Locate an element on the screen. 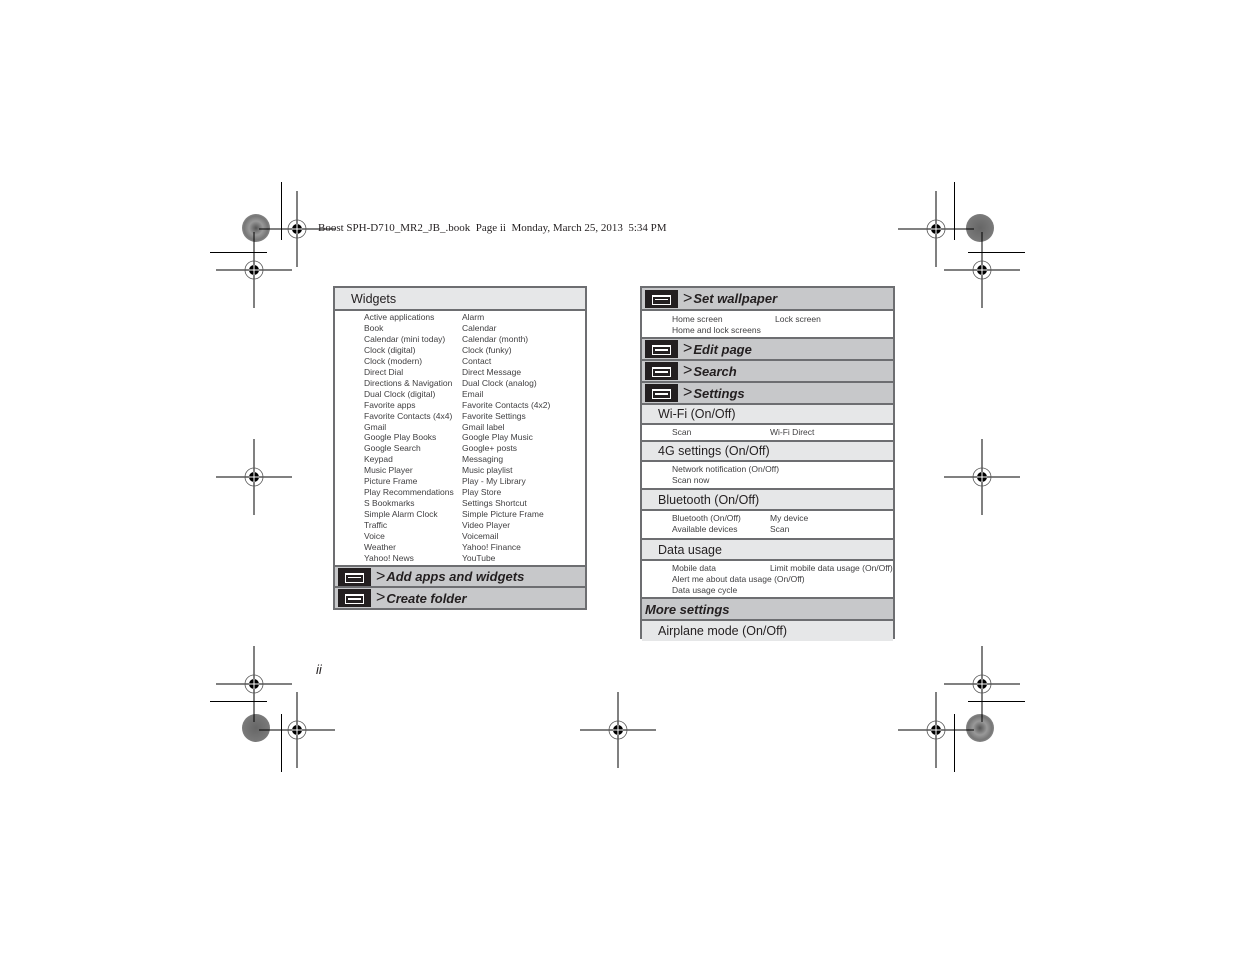 The image size is (1235, 954). widget-row: Weather Yahoo! Finance is located at coordinates (474, 547).